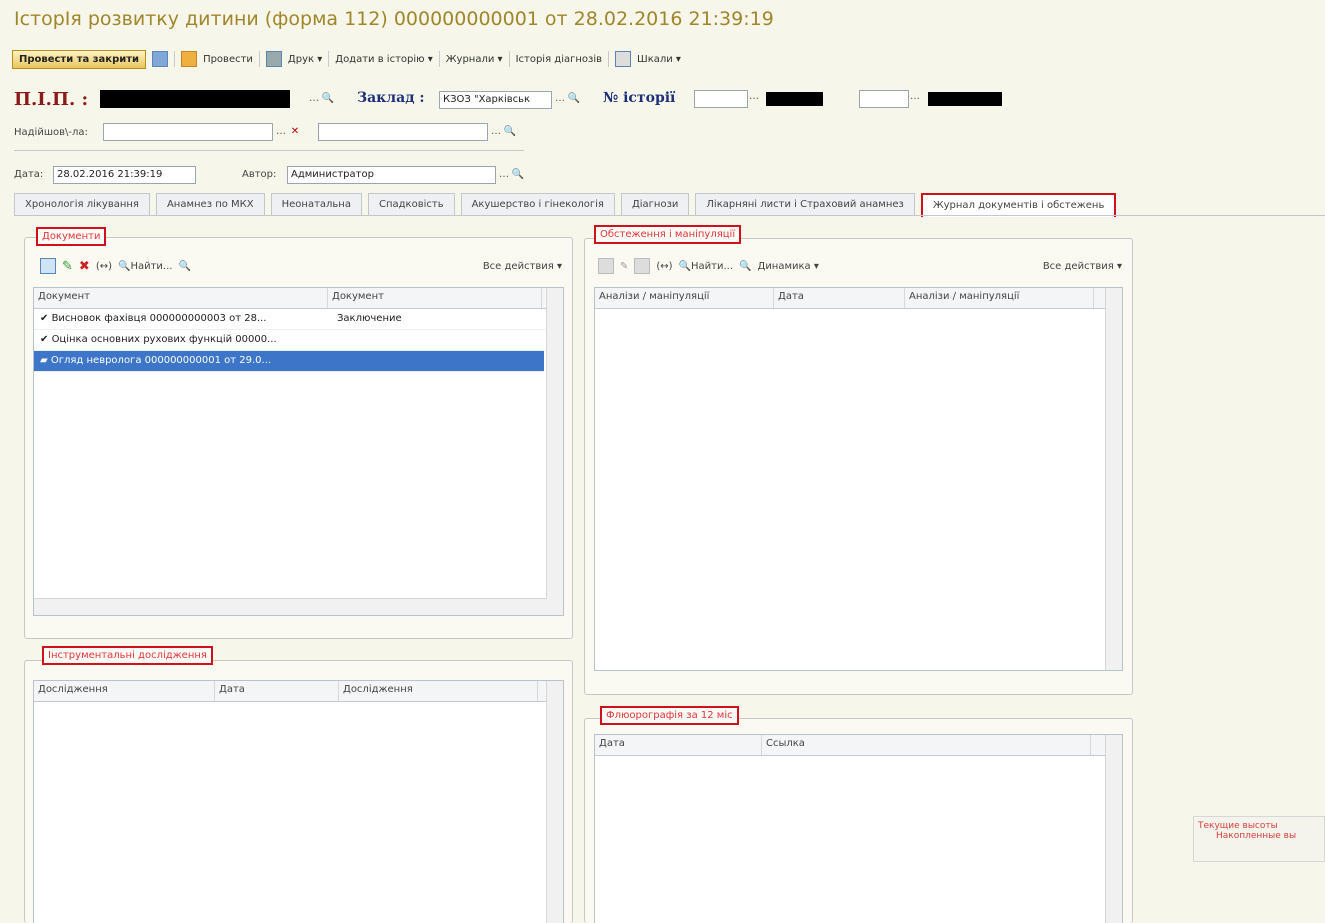 The image size is (1325, 923). What do you see at coordinates (669, 715) in the screenshot?
I see `fluoro-legend: Флюорографія за 12 міс` at bounding box center [669, 715].